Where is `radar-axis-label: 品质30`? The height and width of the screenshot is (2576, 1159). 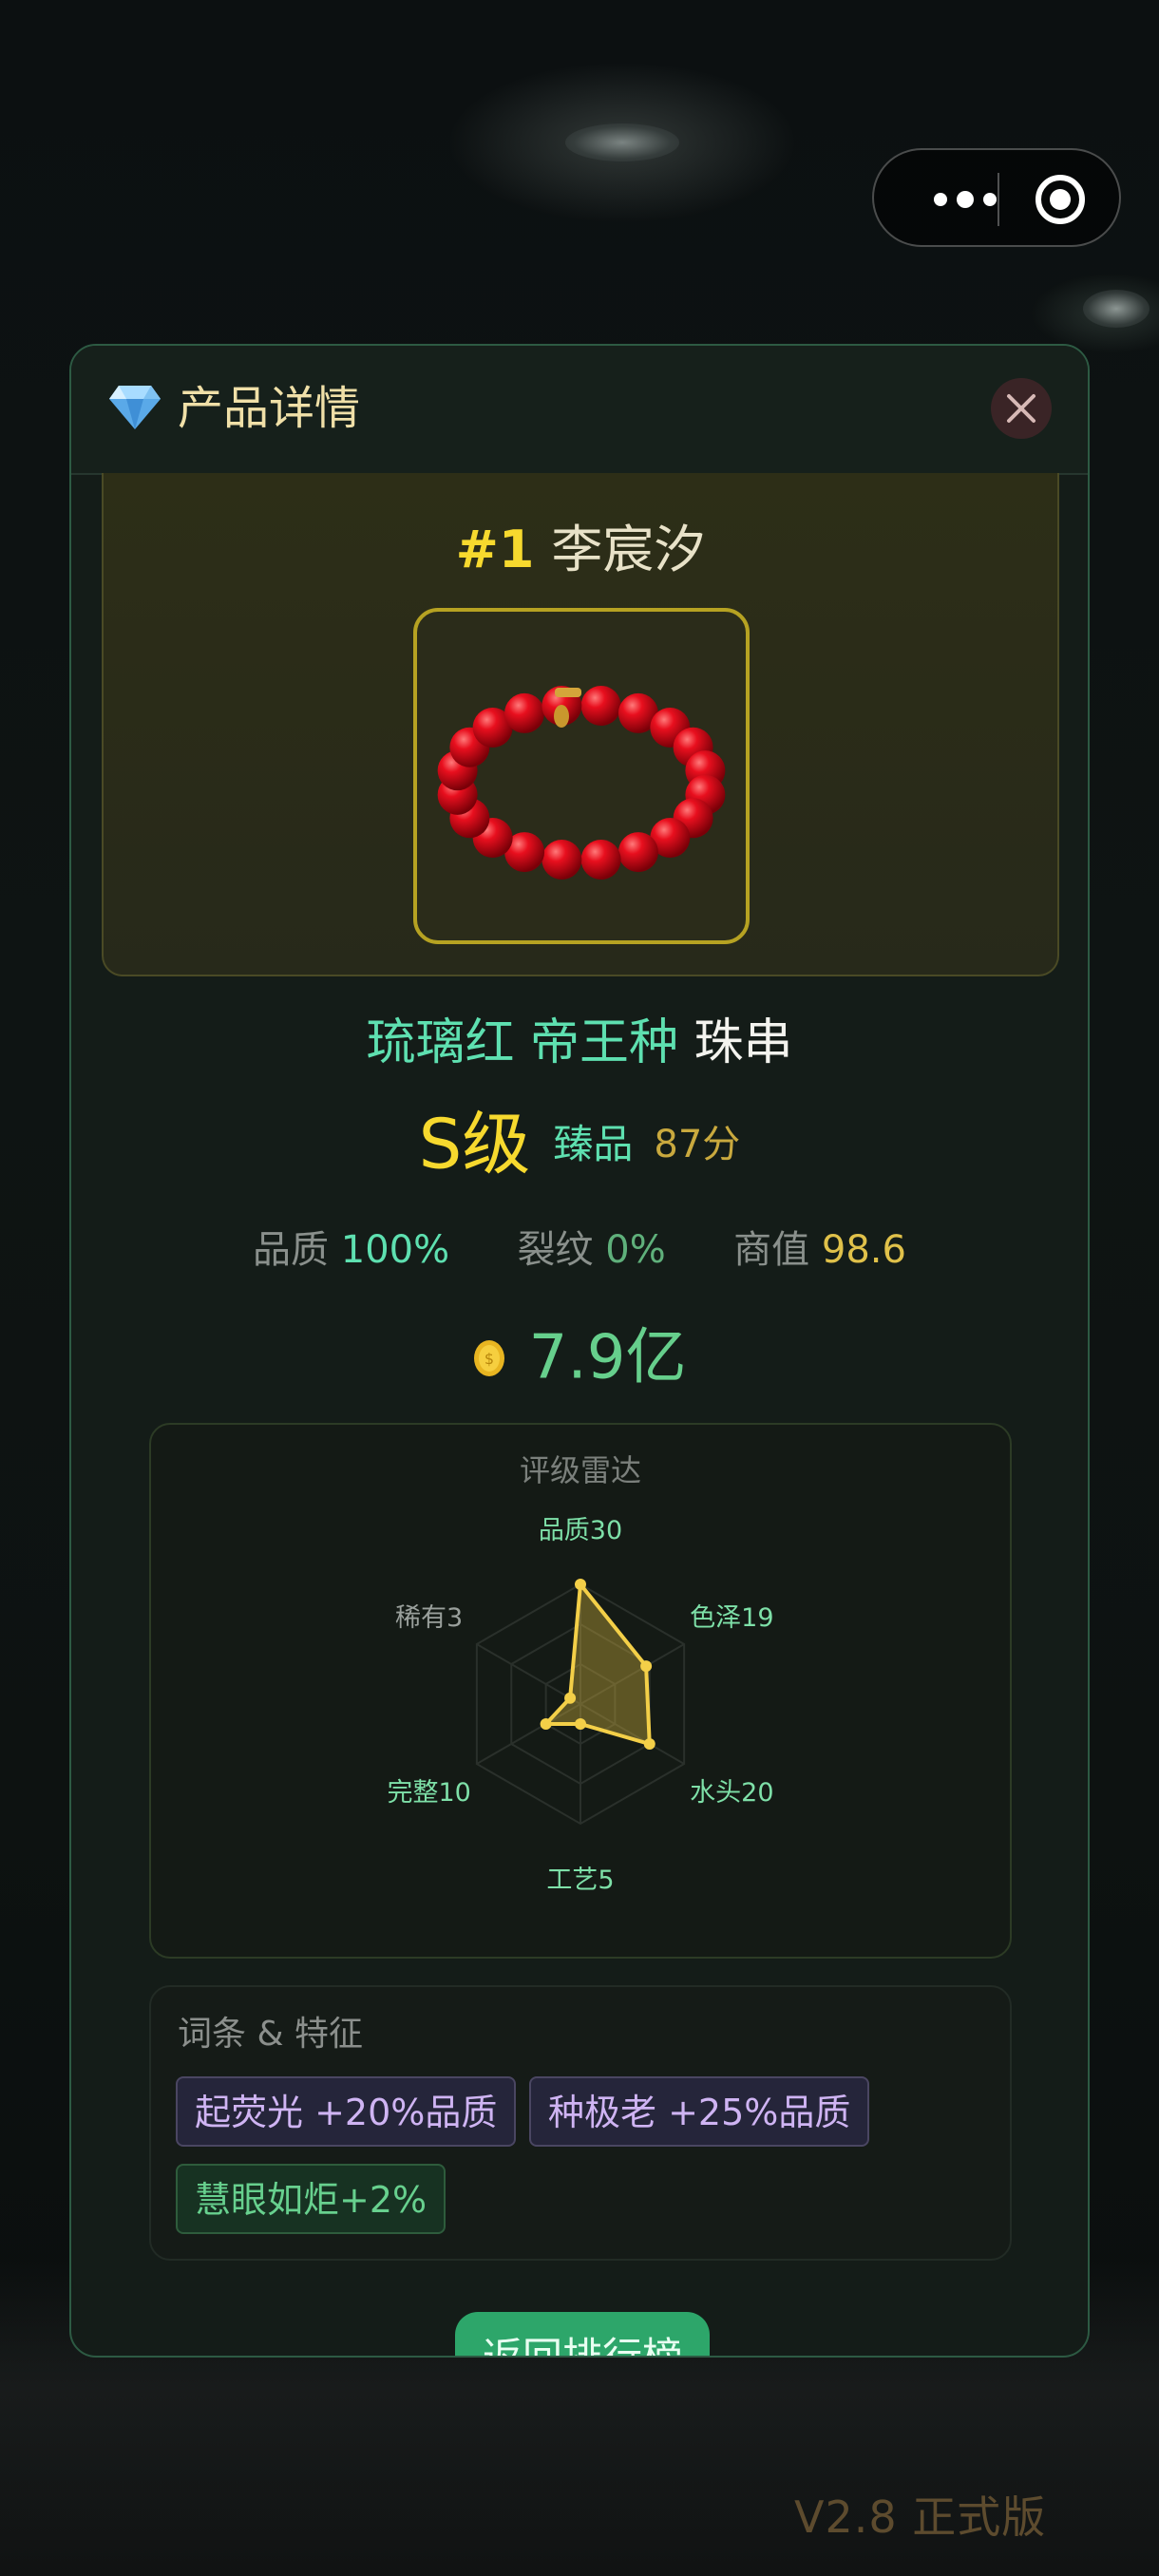
radar-axis-label: 品质30 is located at coordinates (580, 1530).